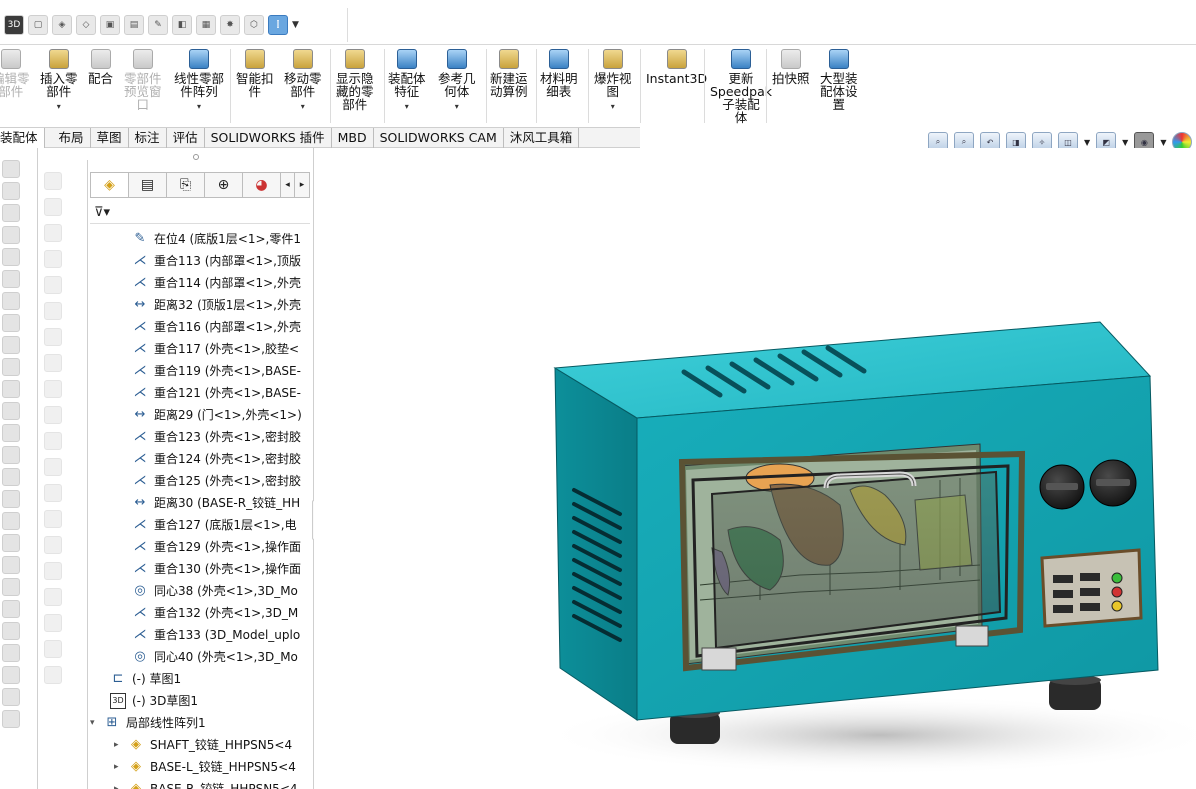 The height and width of the screenshot is (789, 1196). Describe the element at coordinates (206, 25) in the screenshot. I see `save-icon: ▦` at that location.